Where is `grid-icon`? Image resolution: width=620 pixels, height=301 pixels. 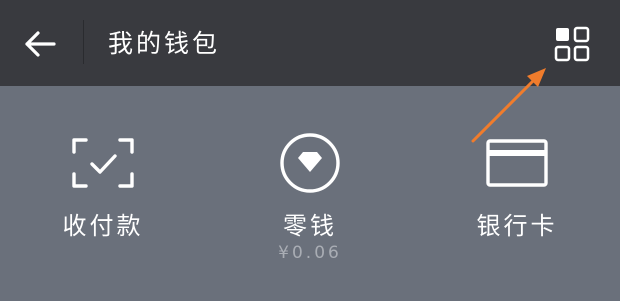
grid-icon is located at coordinates (572, 44).